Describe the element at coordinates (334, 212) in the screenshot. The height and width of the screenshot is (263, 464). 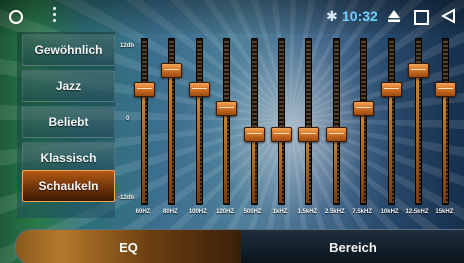
I see `freq-label: 2.5kHZ` at that location.